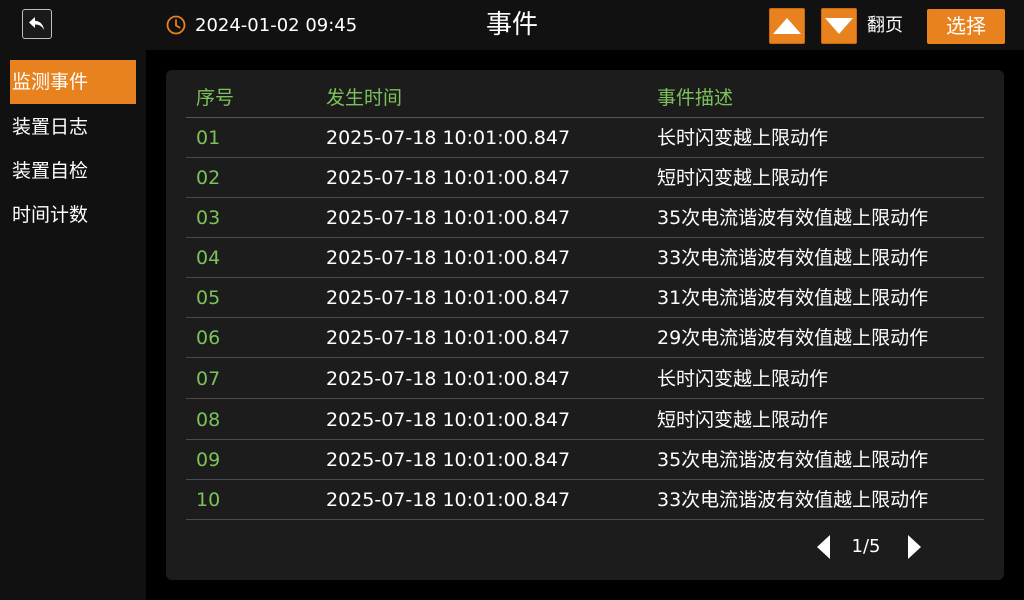 The image size is (1024, 600). Describe the element at coordinates (208, 178) in the screenshot. I see `row-no: 02` at that location.